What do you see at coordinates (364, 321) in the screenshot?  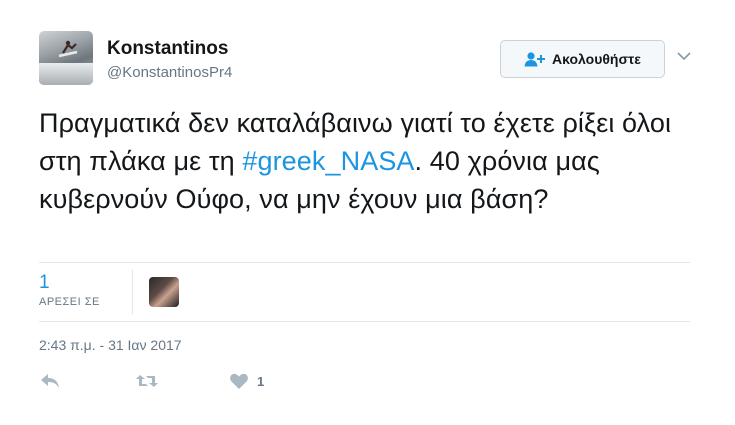 I see `stats-bottom-divider` at bounding box center [364, 321].